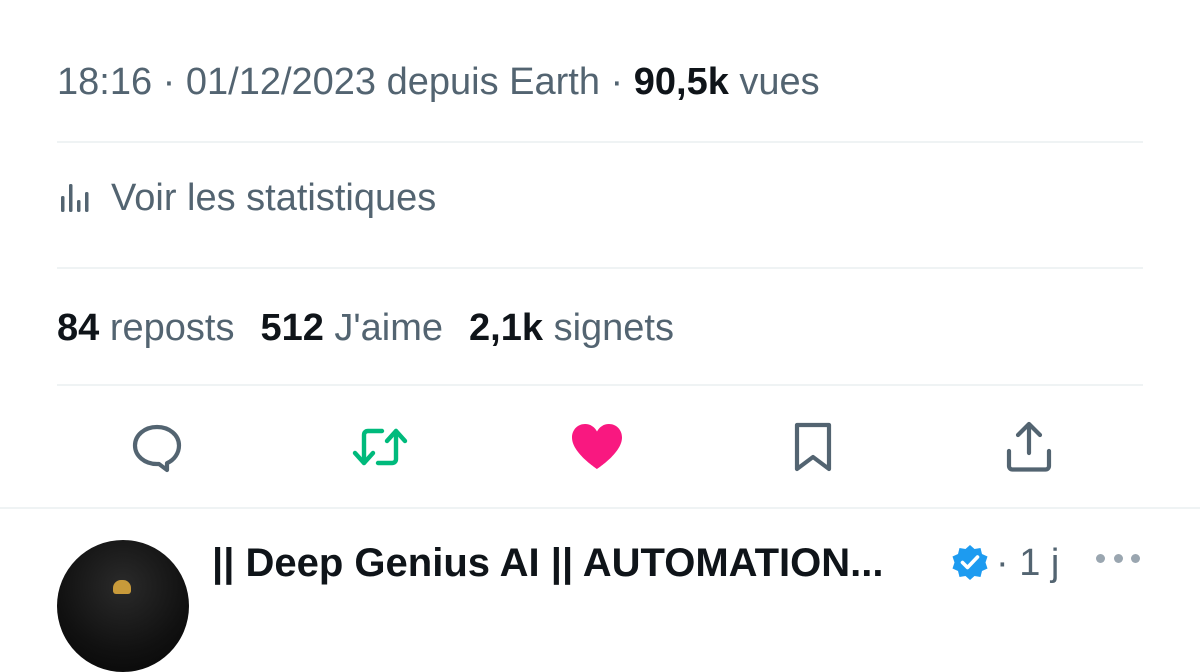 The image size is (1200, 672). I want to click on reposts-count: 84, so click(78, 327).